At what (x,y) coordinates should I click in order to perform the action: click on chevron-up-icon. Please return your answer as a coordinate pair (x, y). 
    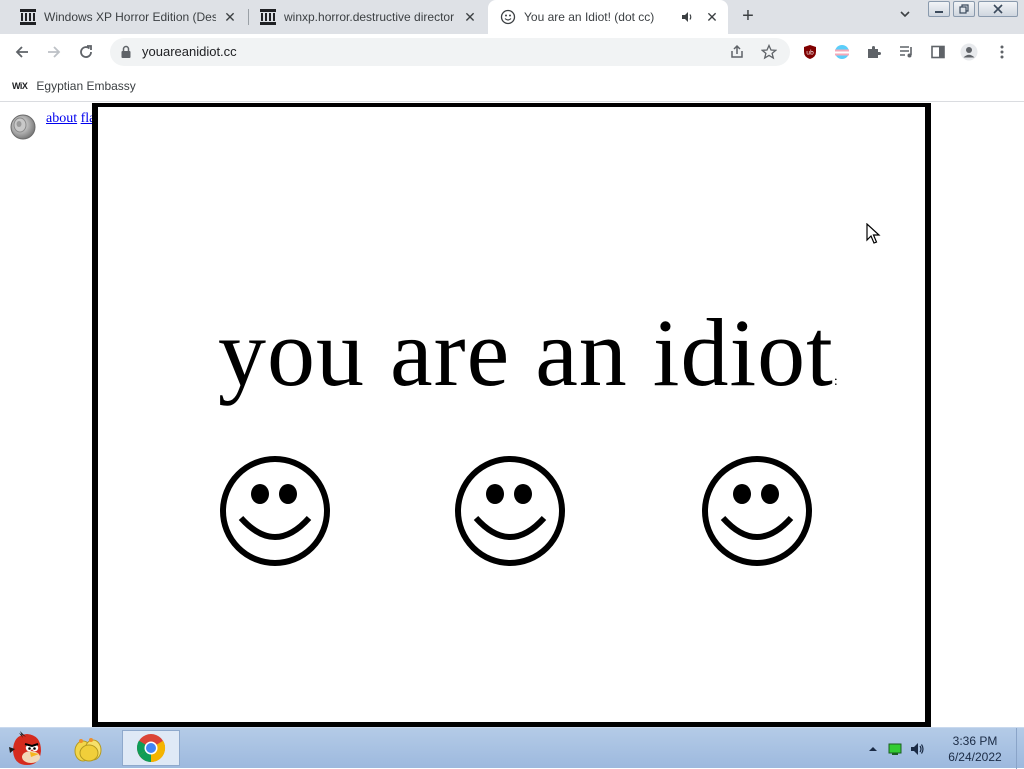
    Looking at the image, I should click on (873, 749).